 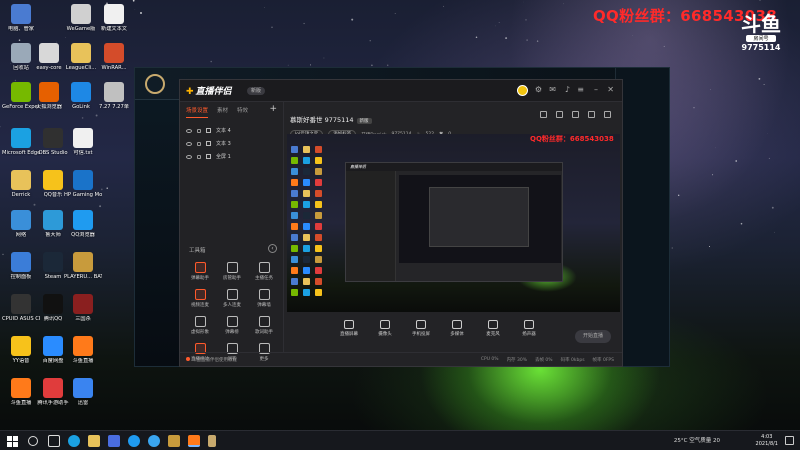 What do you see at coordinates (154, 441) in the screenshot?
I see `qq-icon` at bounding box center [154, 441].